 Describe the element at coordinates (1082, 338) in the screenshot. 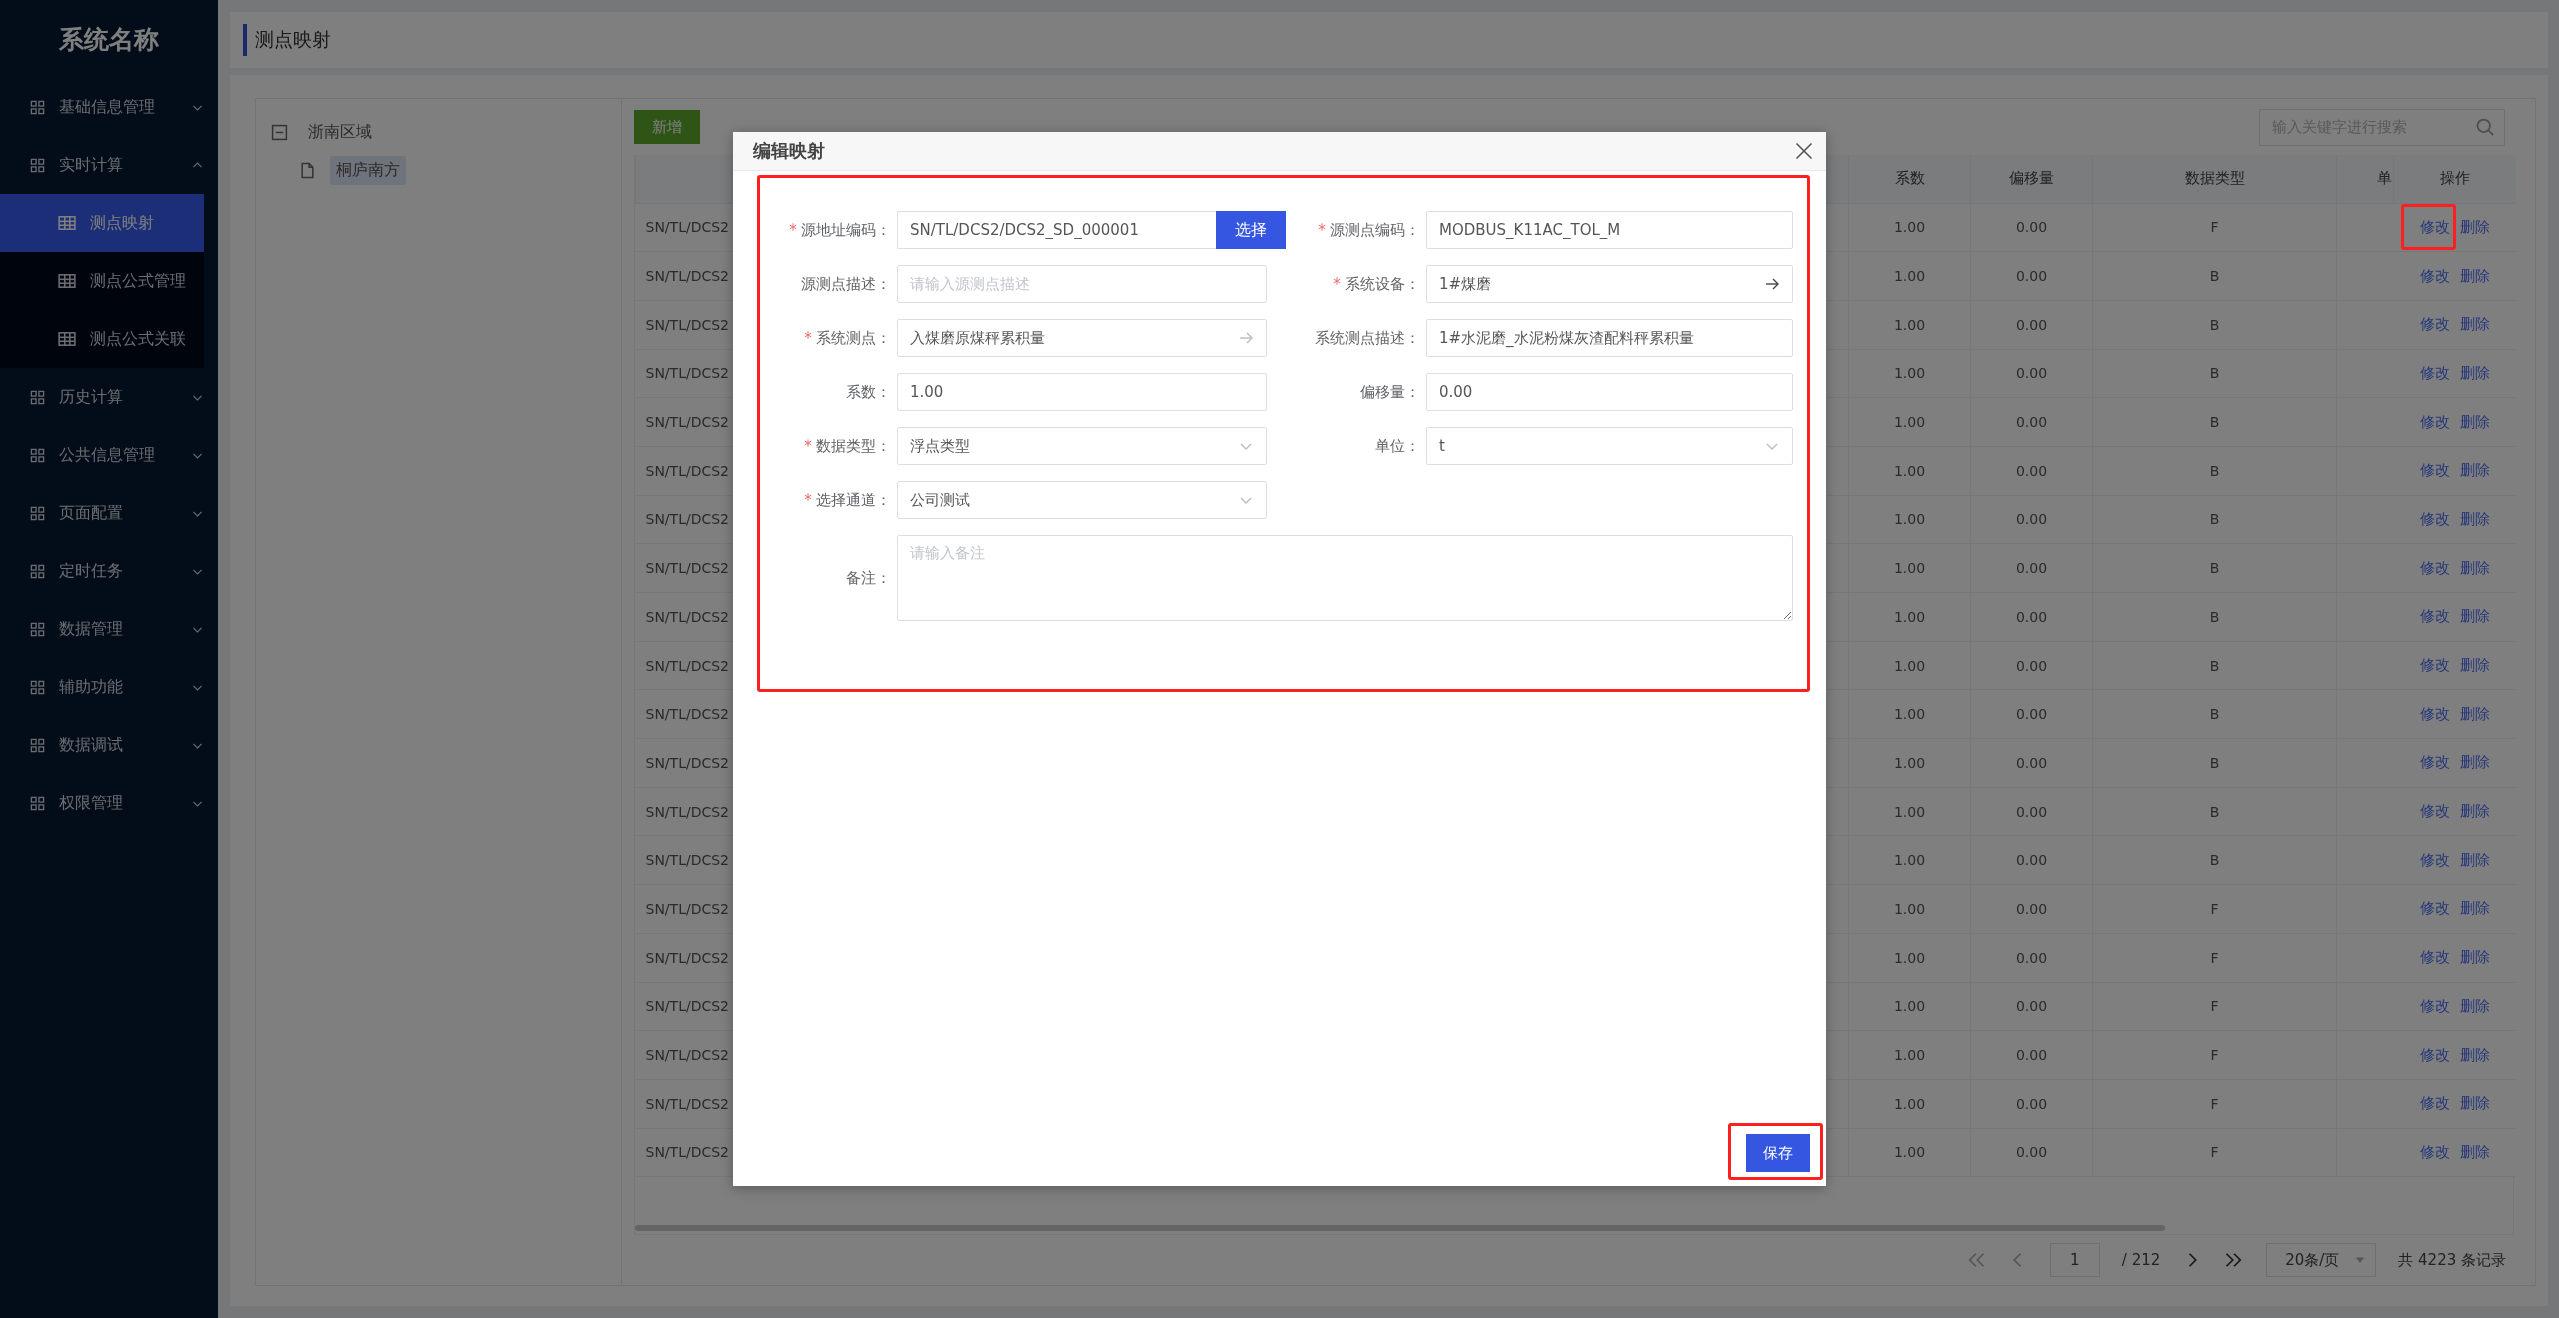

I see `picker-field: 入煤磨原煤秤累积量` at that location.